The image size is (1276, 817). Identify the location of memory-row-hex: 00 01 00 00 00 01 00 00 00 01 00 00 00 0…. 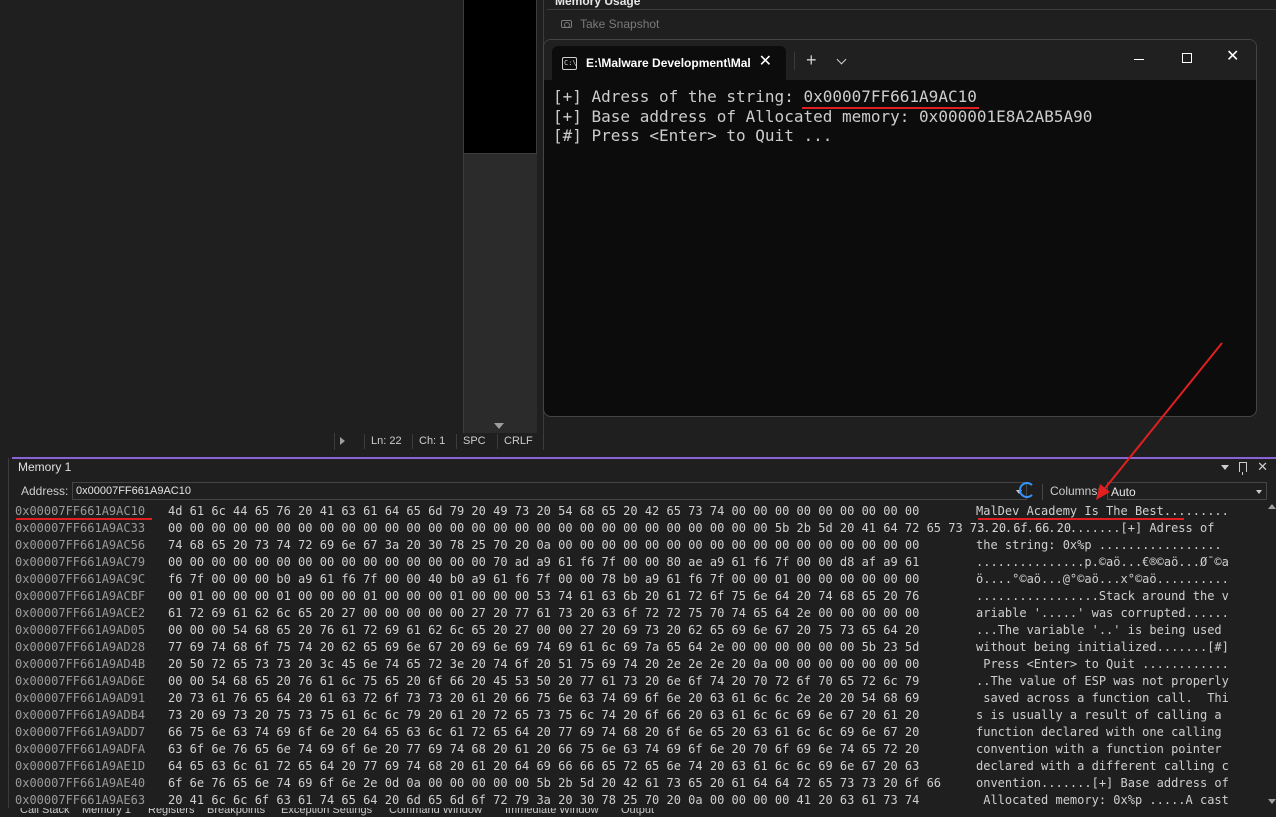
(543, 596).